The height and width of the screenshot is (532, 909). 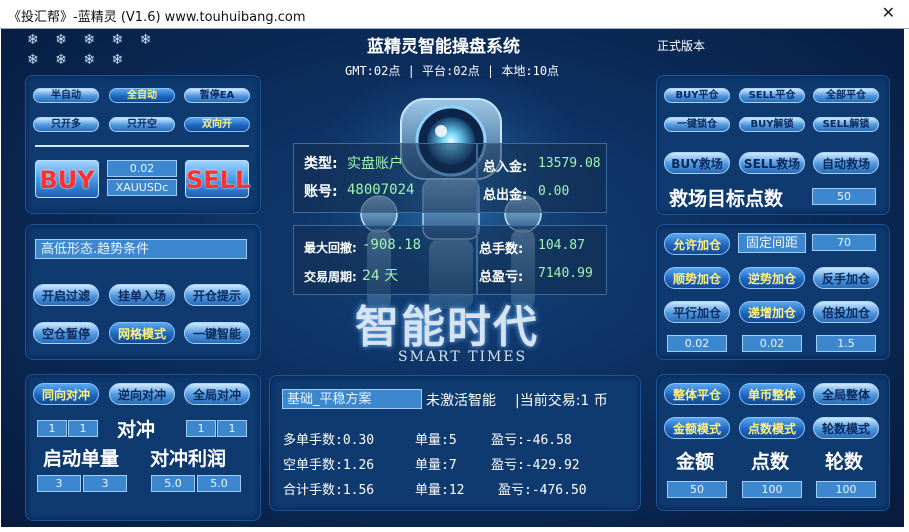 I want to click on buy-unlock-button: BUY解锁, so click(x=772, y=124).